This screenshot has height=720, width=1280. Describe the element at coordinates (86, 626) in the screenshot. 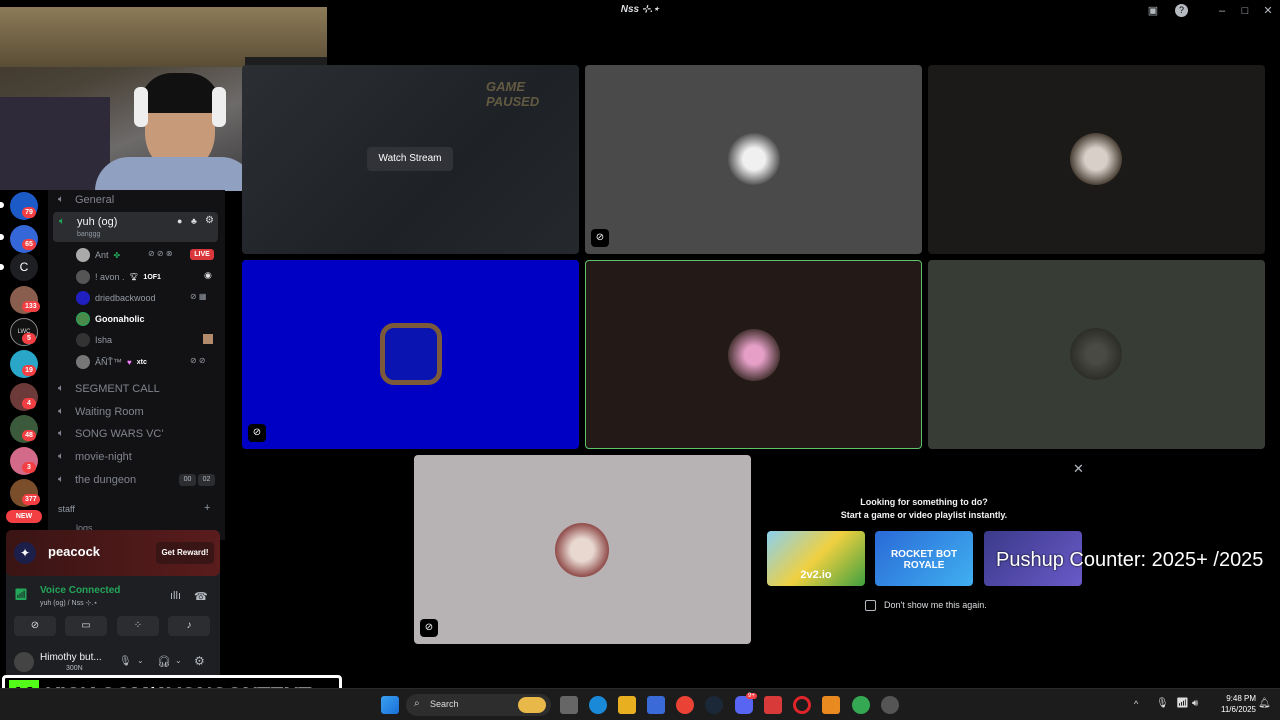

I see `share-screen-button: ▭` at that location.